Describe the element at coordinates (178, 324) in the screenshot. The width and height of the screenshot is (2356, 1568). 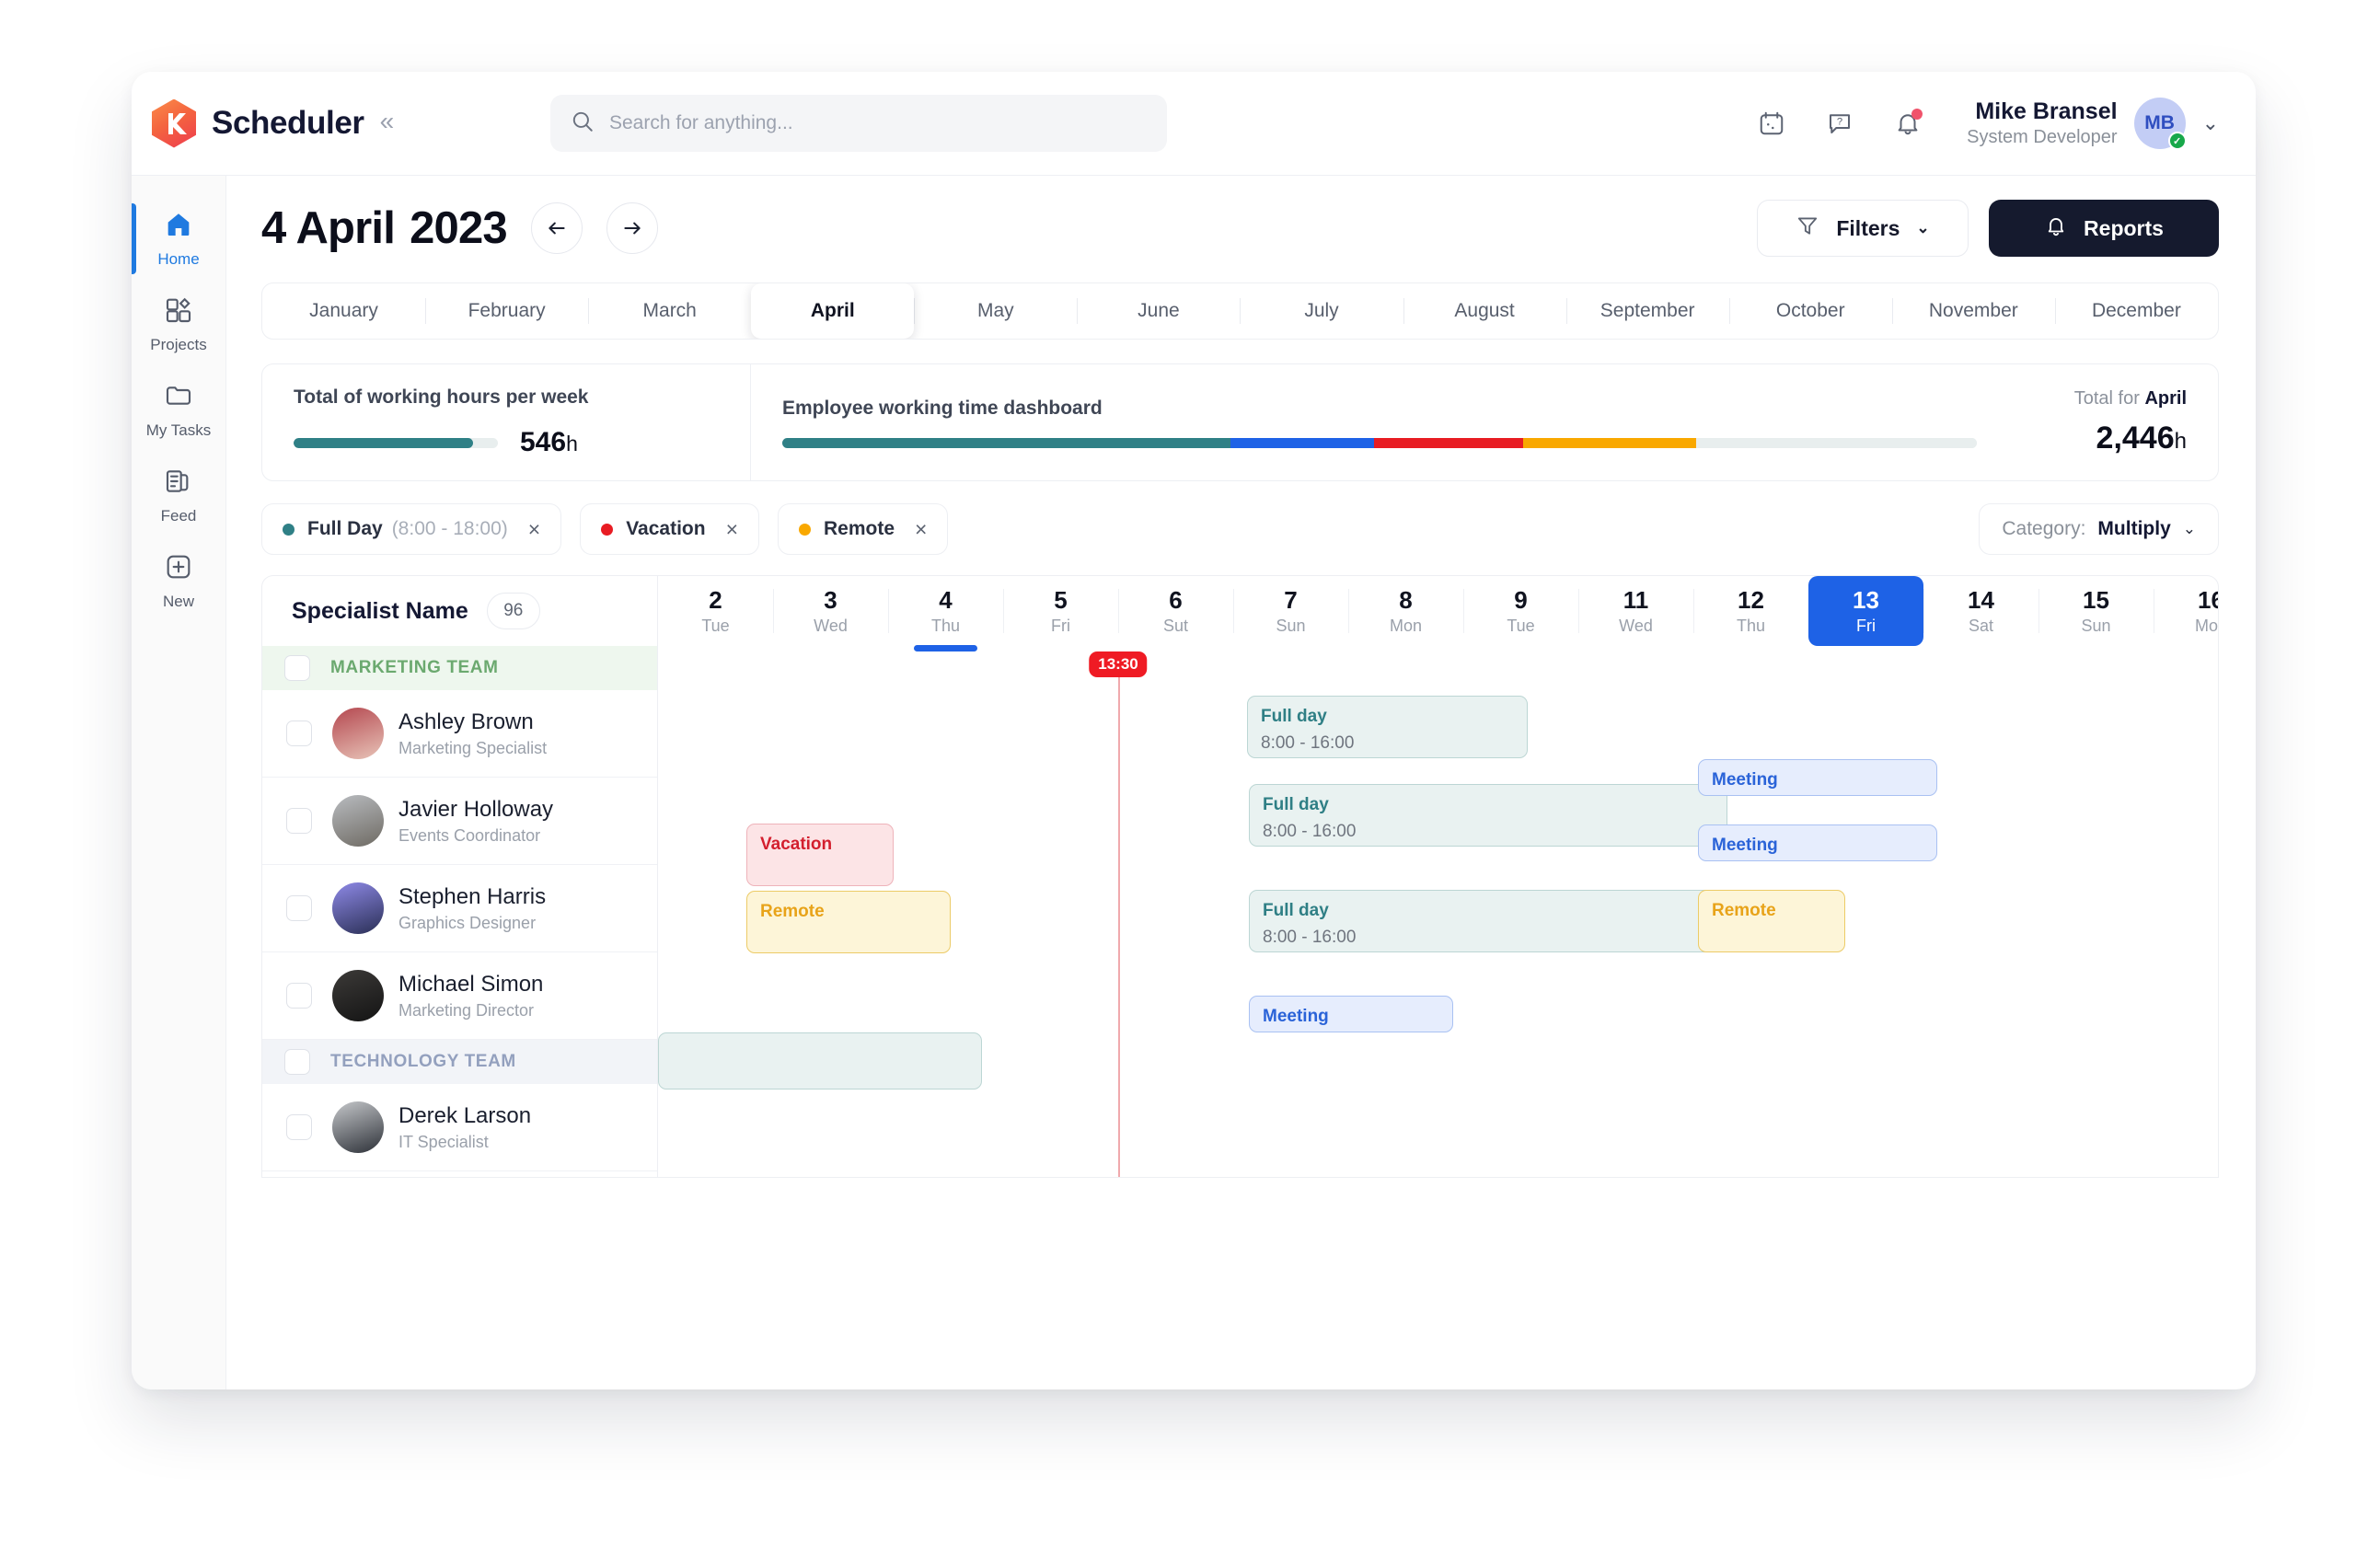
I see `sidebar-item-projects: Projects` at that location.